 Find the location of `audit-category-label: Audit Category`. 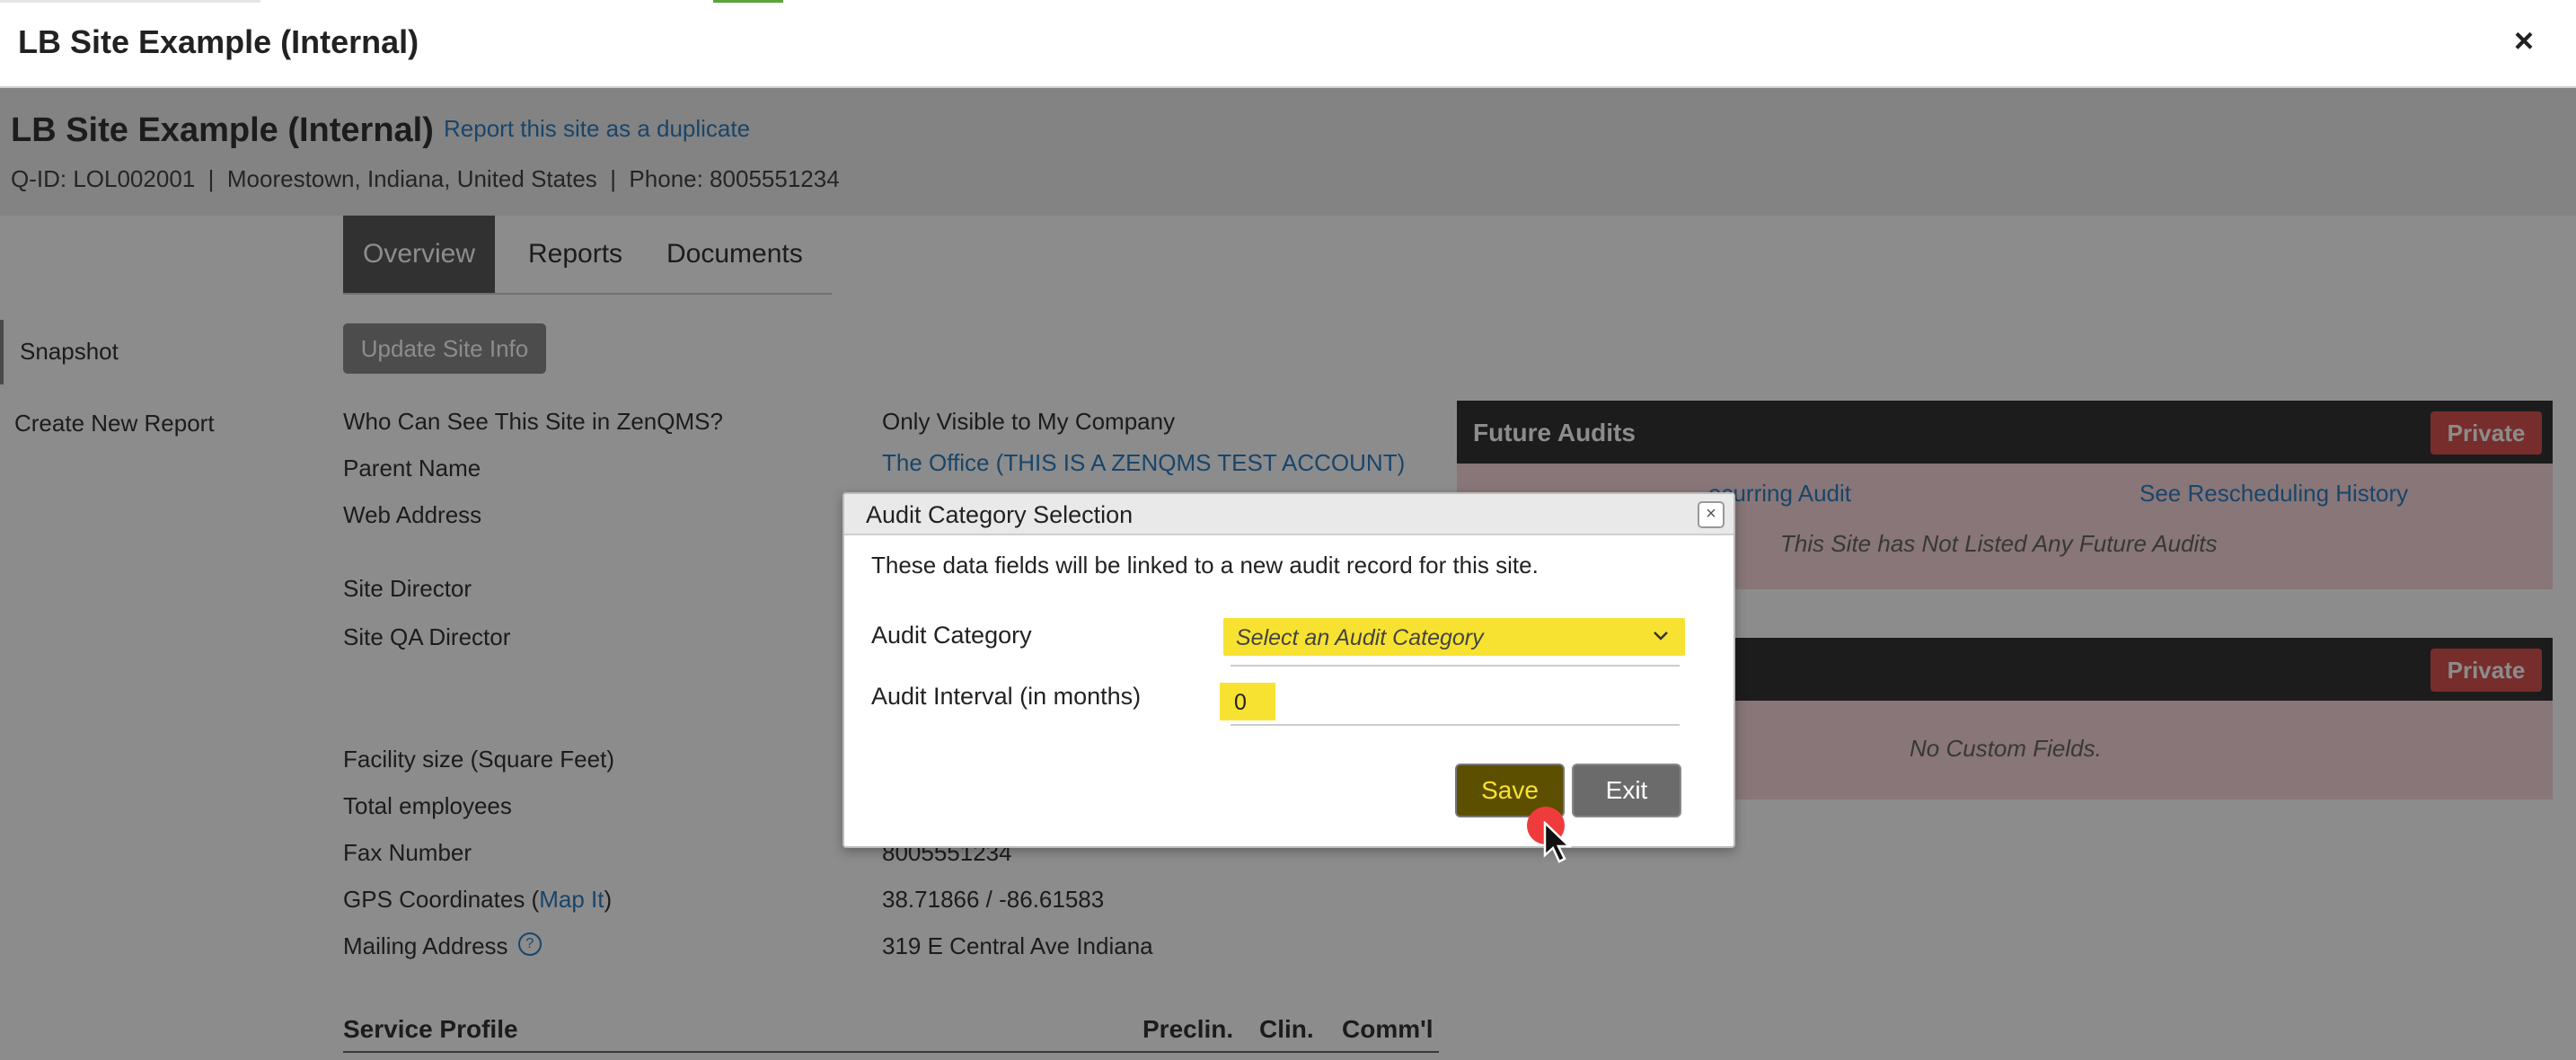

audit-category-label: Audit Category is located at coordinates (951, 635).